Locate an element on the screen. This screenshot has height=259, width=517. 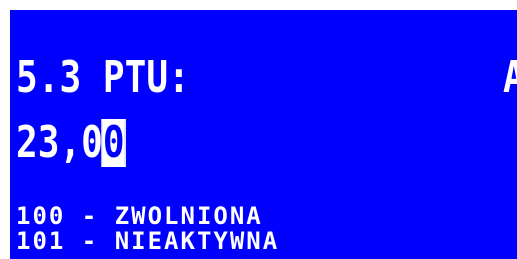
option-item-zwolniona: 100 - ZWOLNIONA is located at coordinates (139, 216).